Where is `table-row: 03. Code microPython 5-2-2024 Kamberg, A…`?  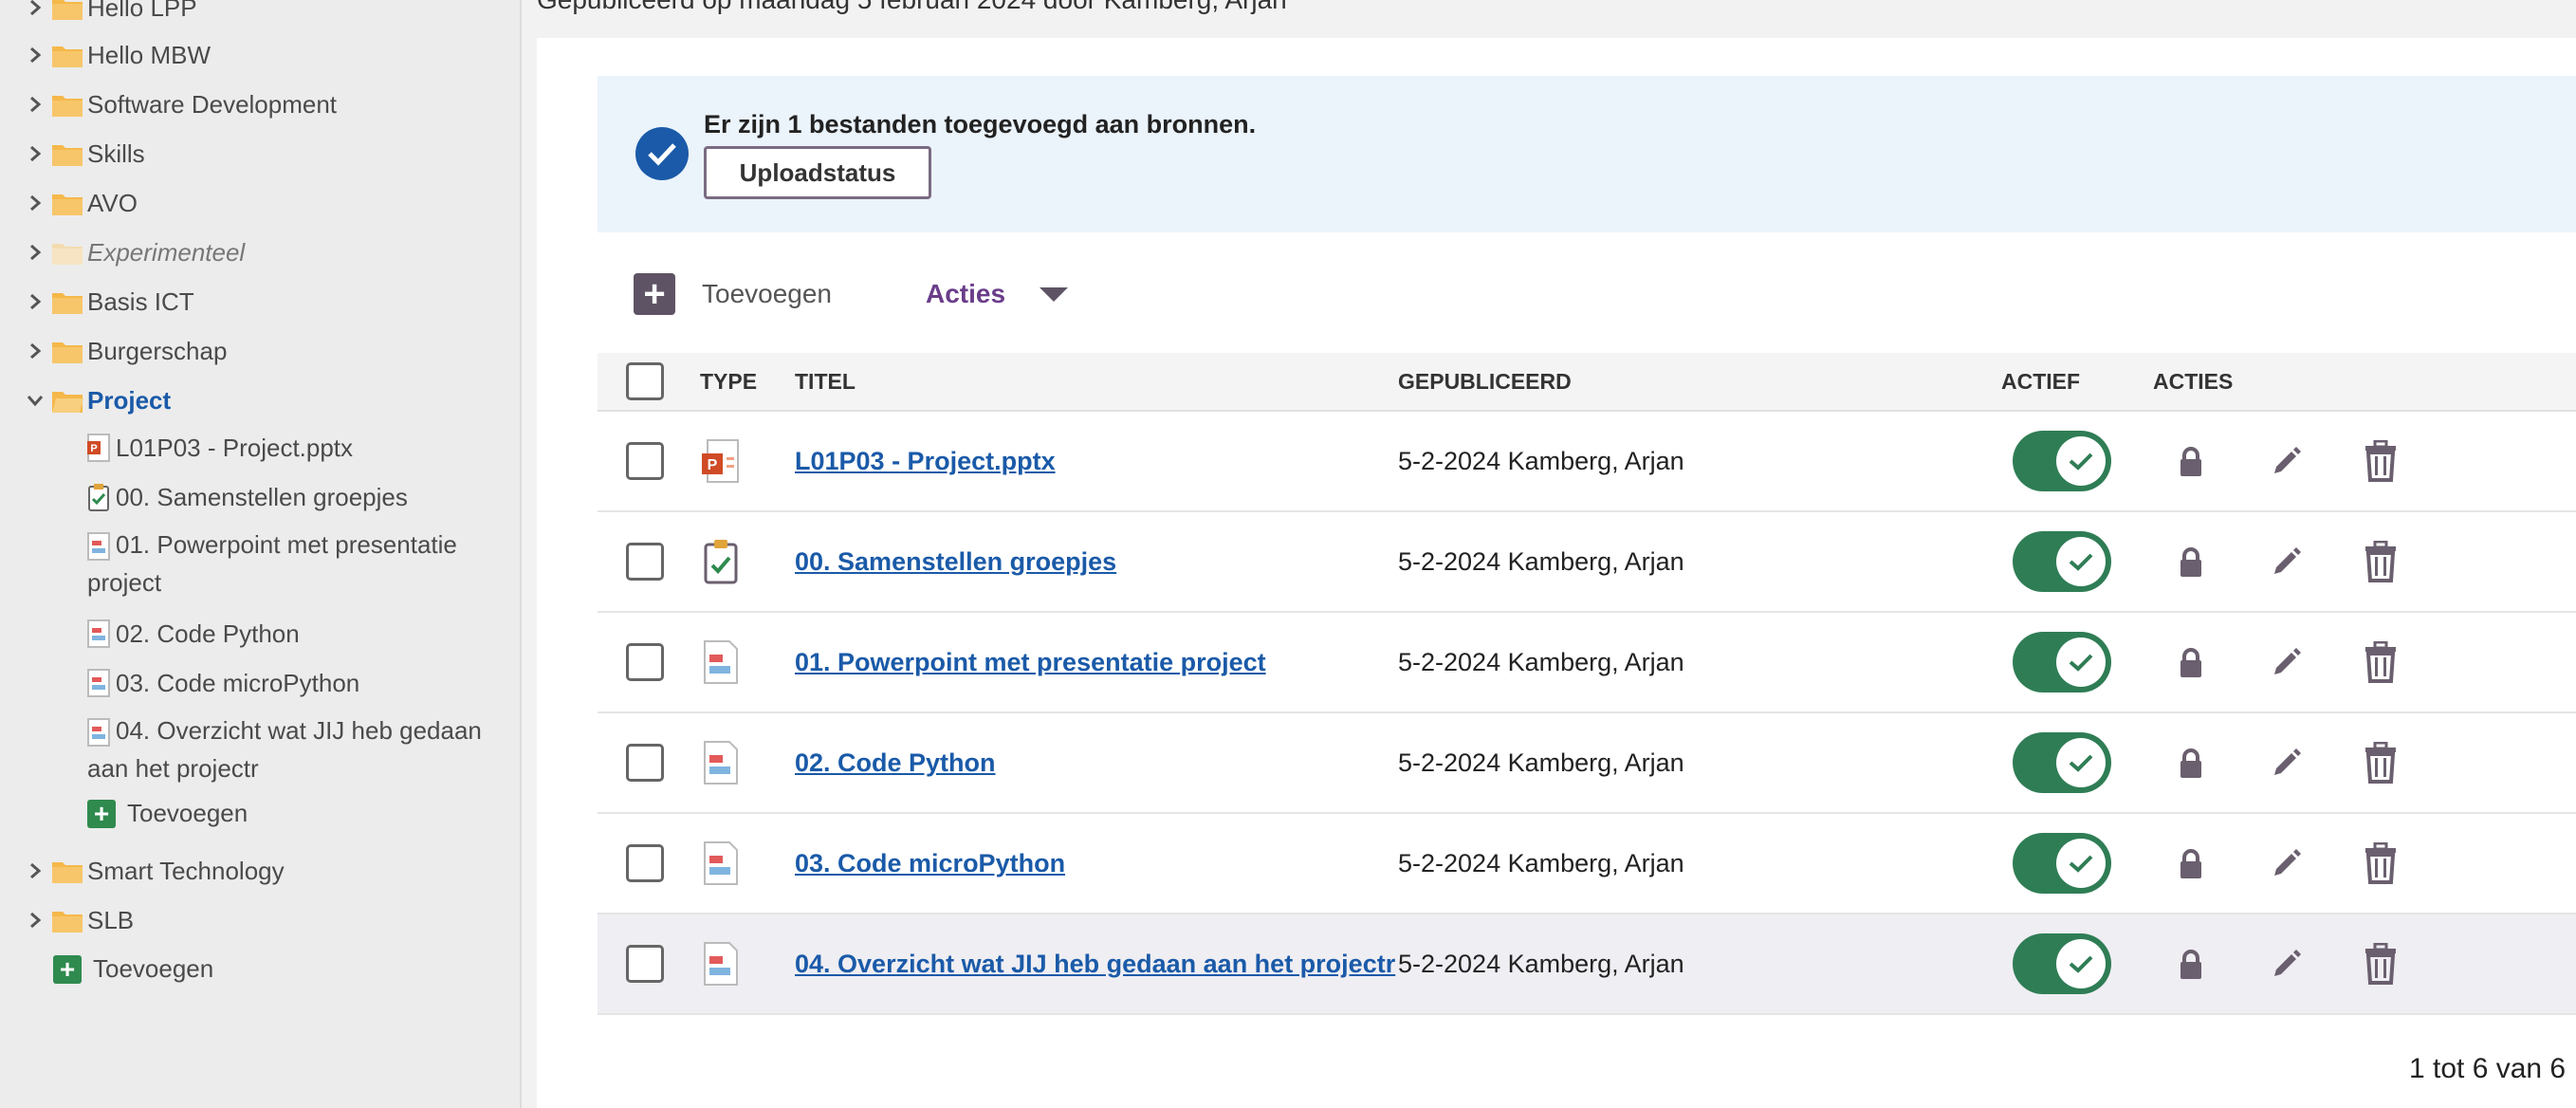
table-row: 03. Code microPython 5-2-2024 Kamberg, A… is located at coordinates (1587, 864).